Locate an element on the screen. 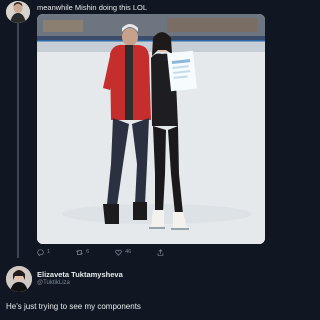 The height and width of the screenshot is (320, 320). share-action is located at coordinates (160, 252).